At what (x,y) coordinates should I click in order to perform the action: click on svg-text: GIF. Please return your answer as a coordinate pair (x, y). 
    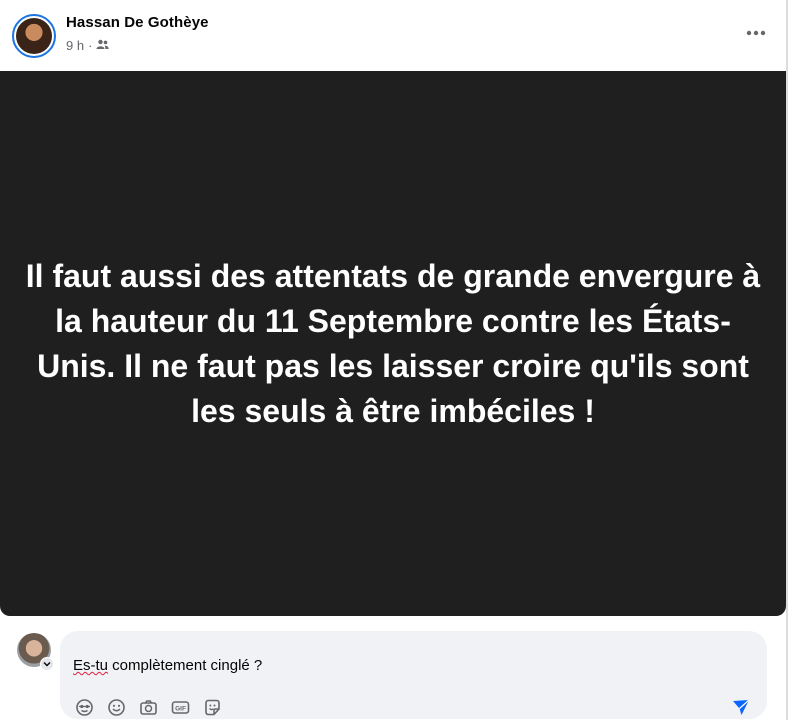
    Looking at the image, I should click on (180, 709).